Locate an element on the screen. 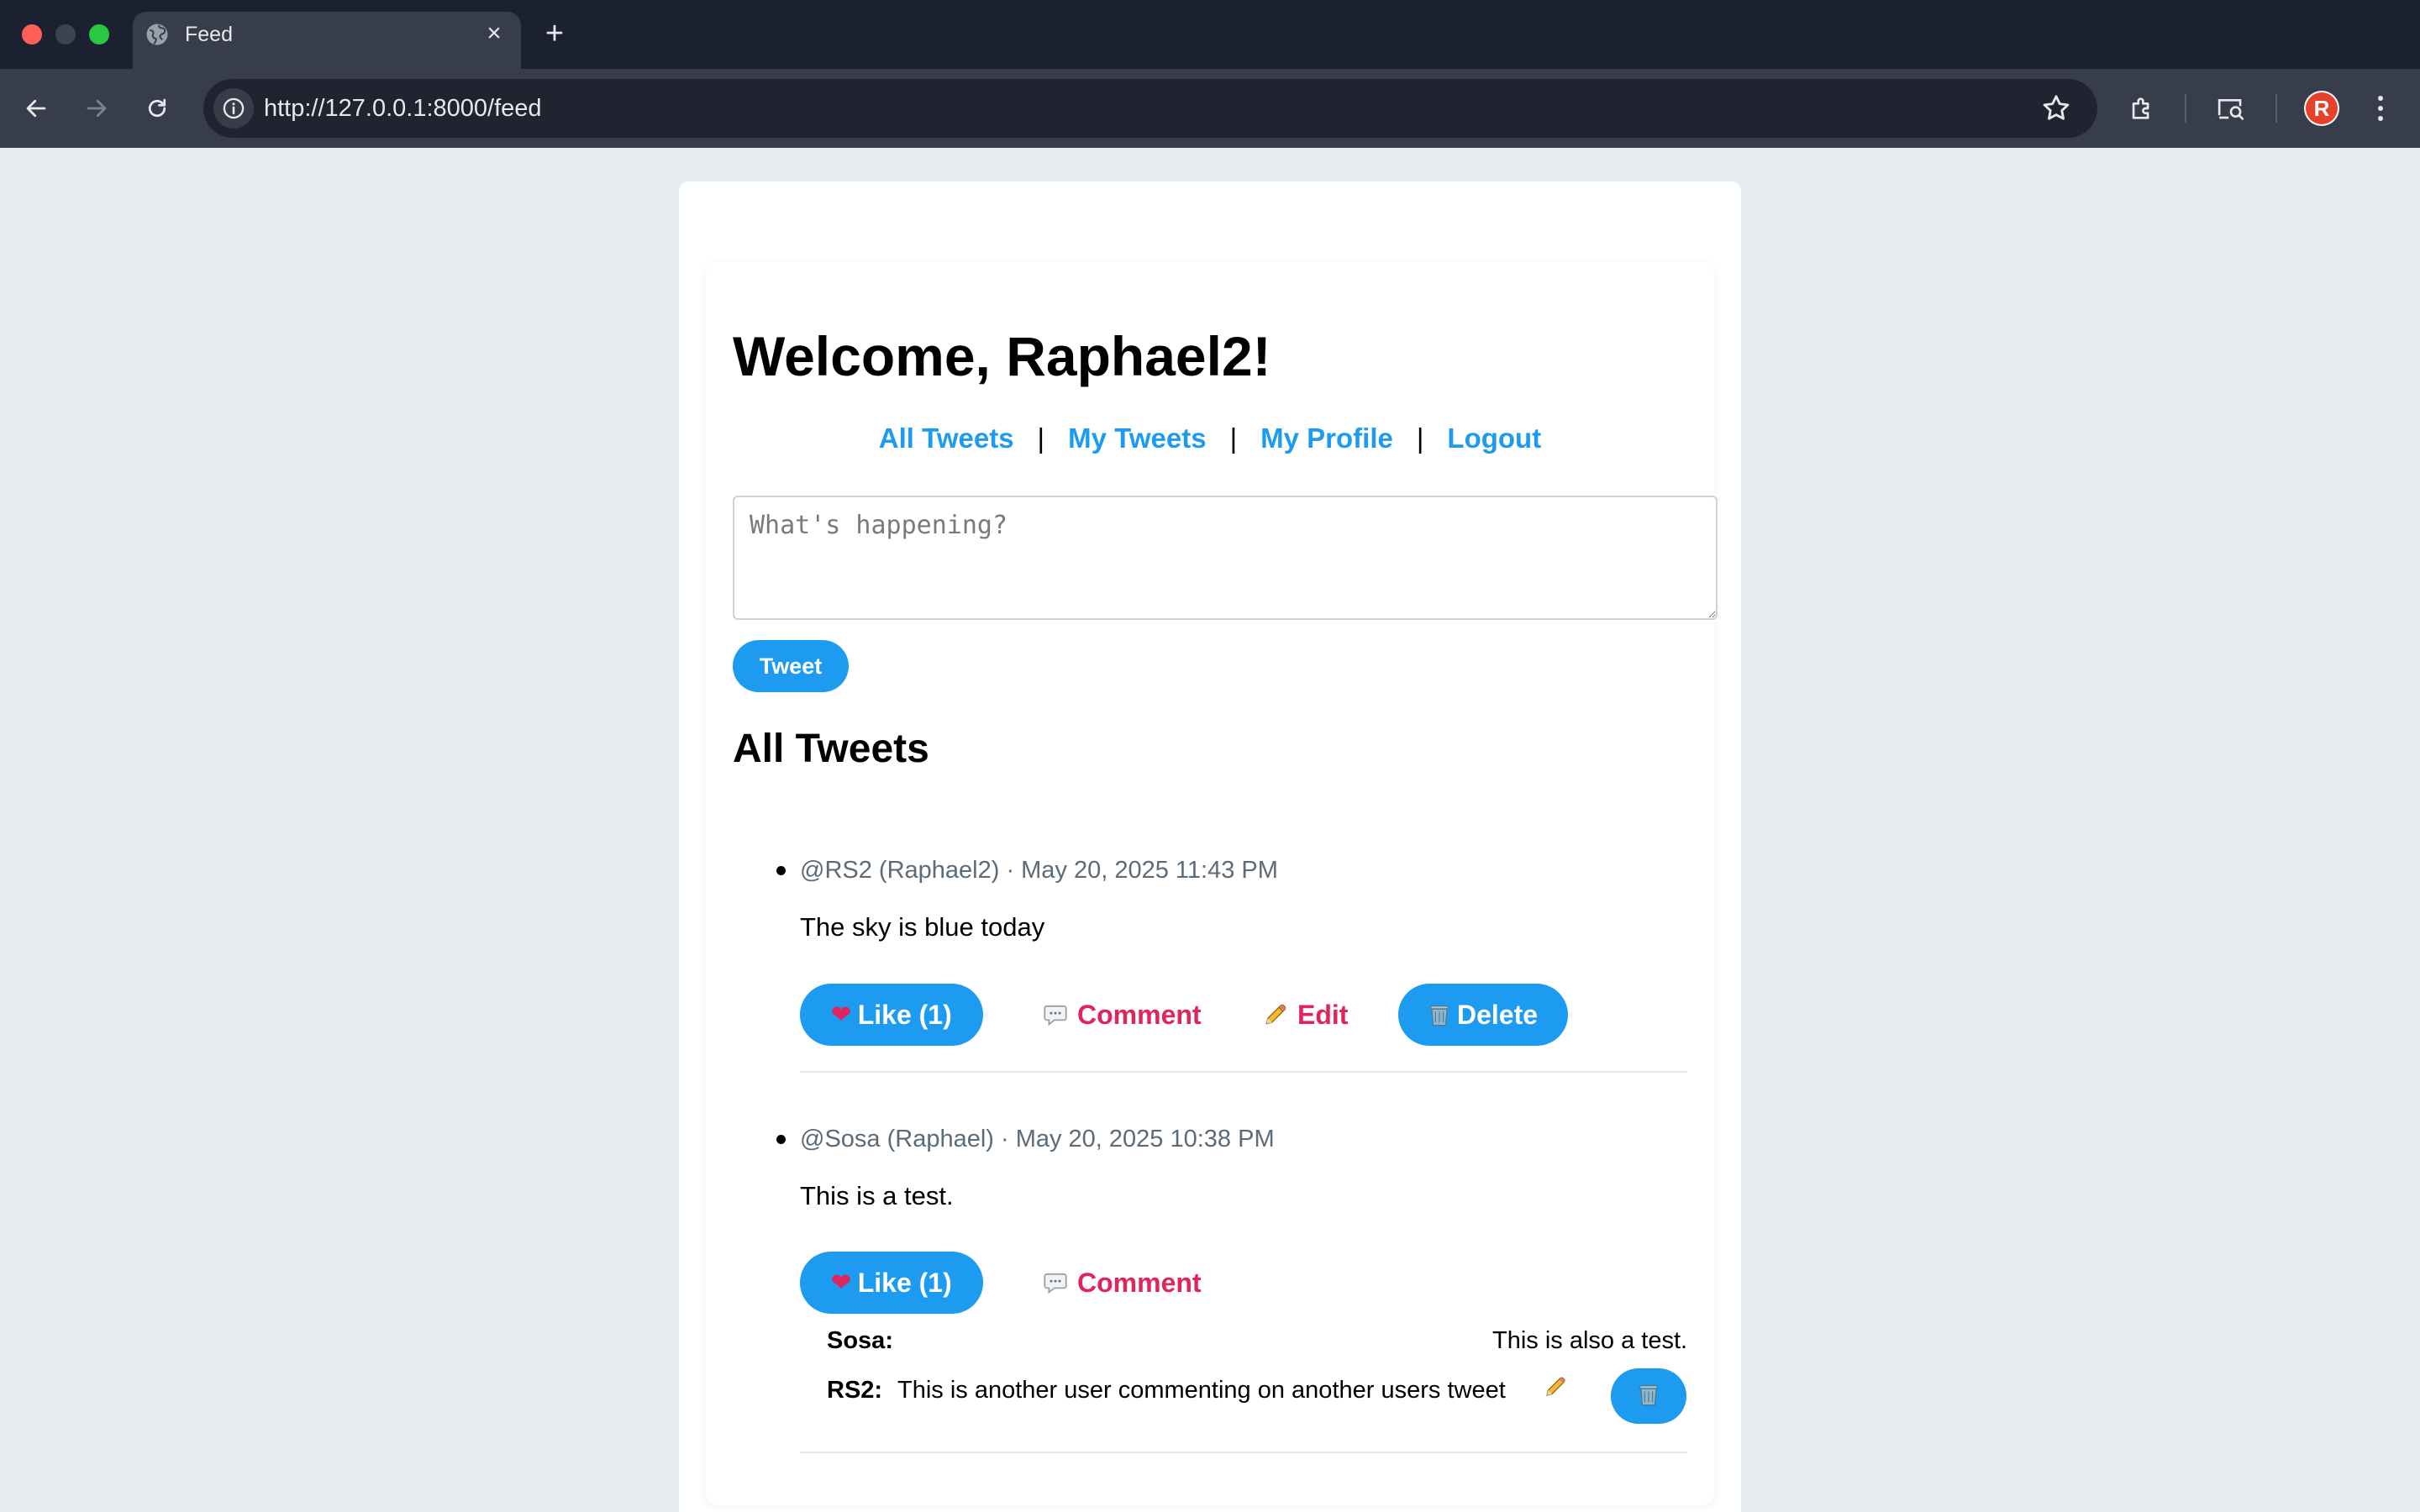  tweet-text: The sky is blue today is located at coordinates (923, 927).